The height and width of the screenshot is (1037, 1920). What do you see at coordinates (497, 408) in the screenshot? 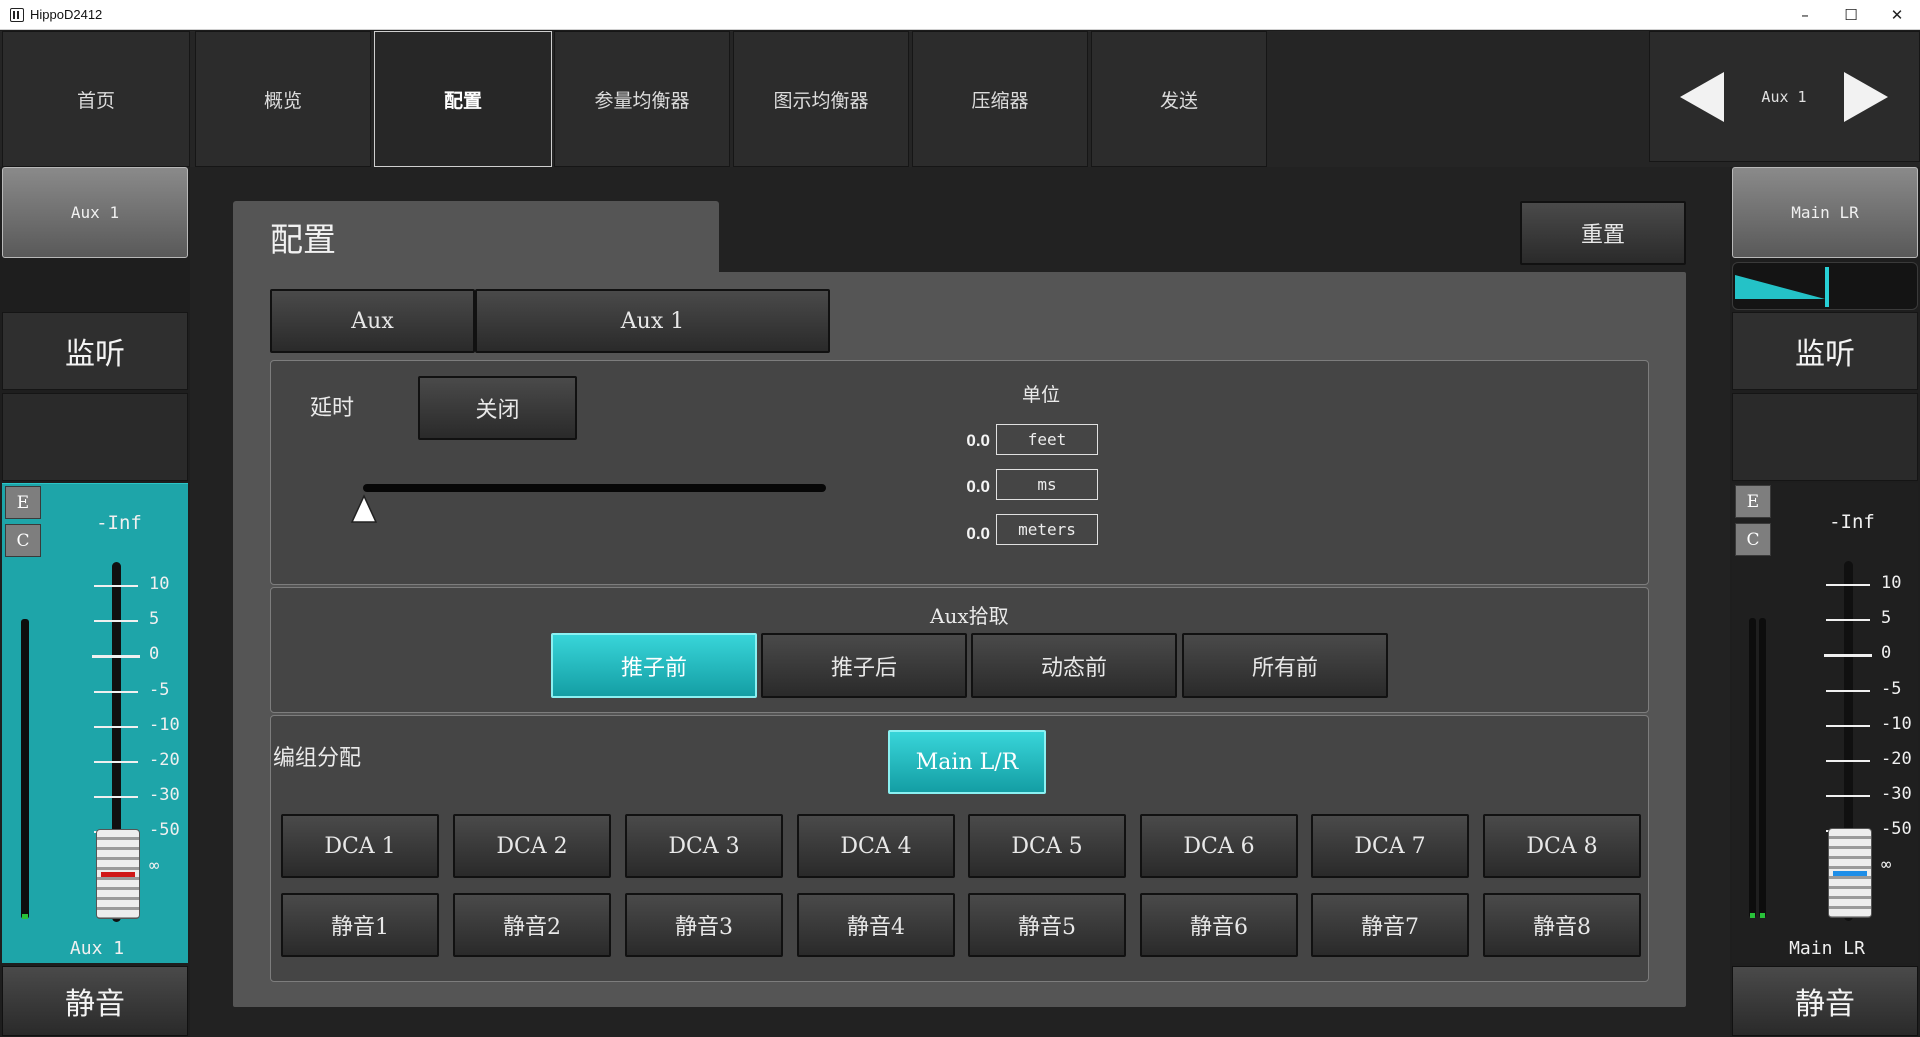
I see `delay-toggle-button: 关闭` at bounding box center [497, 408].